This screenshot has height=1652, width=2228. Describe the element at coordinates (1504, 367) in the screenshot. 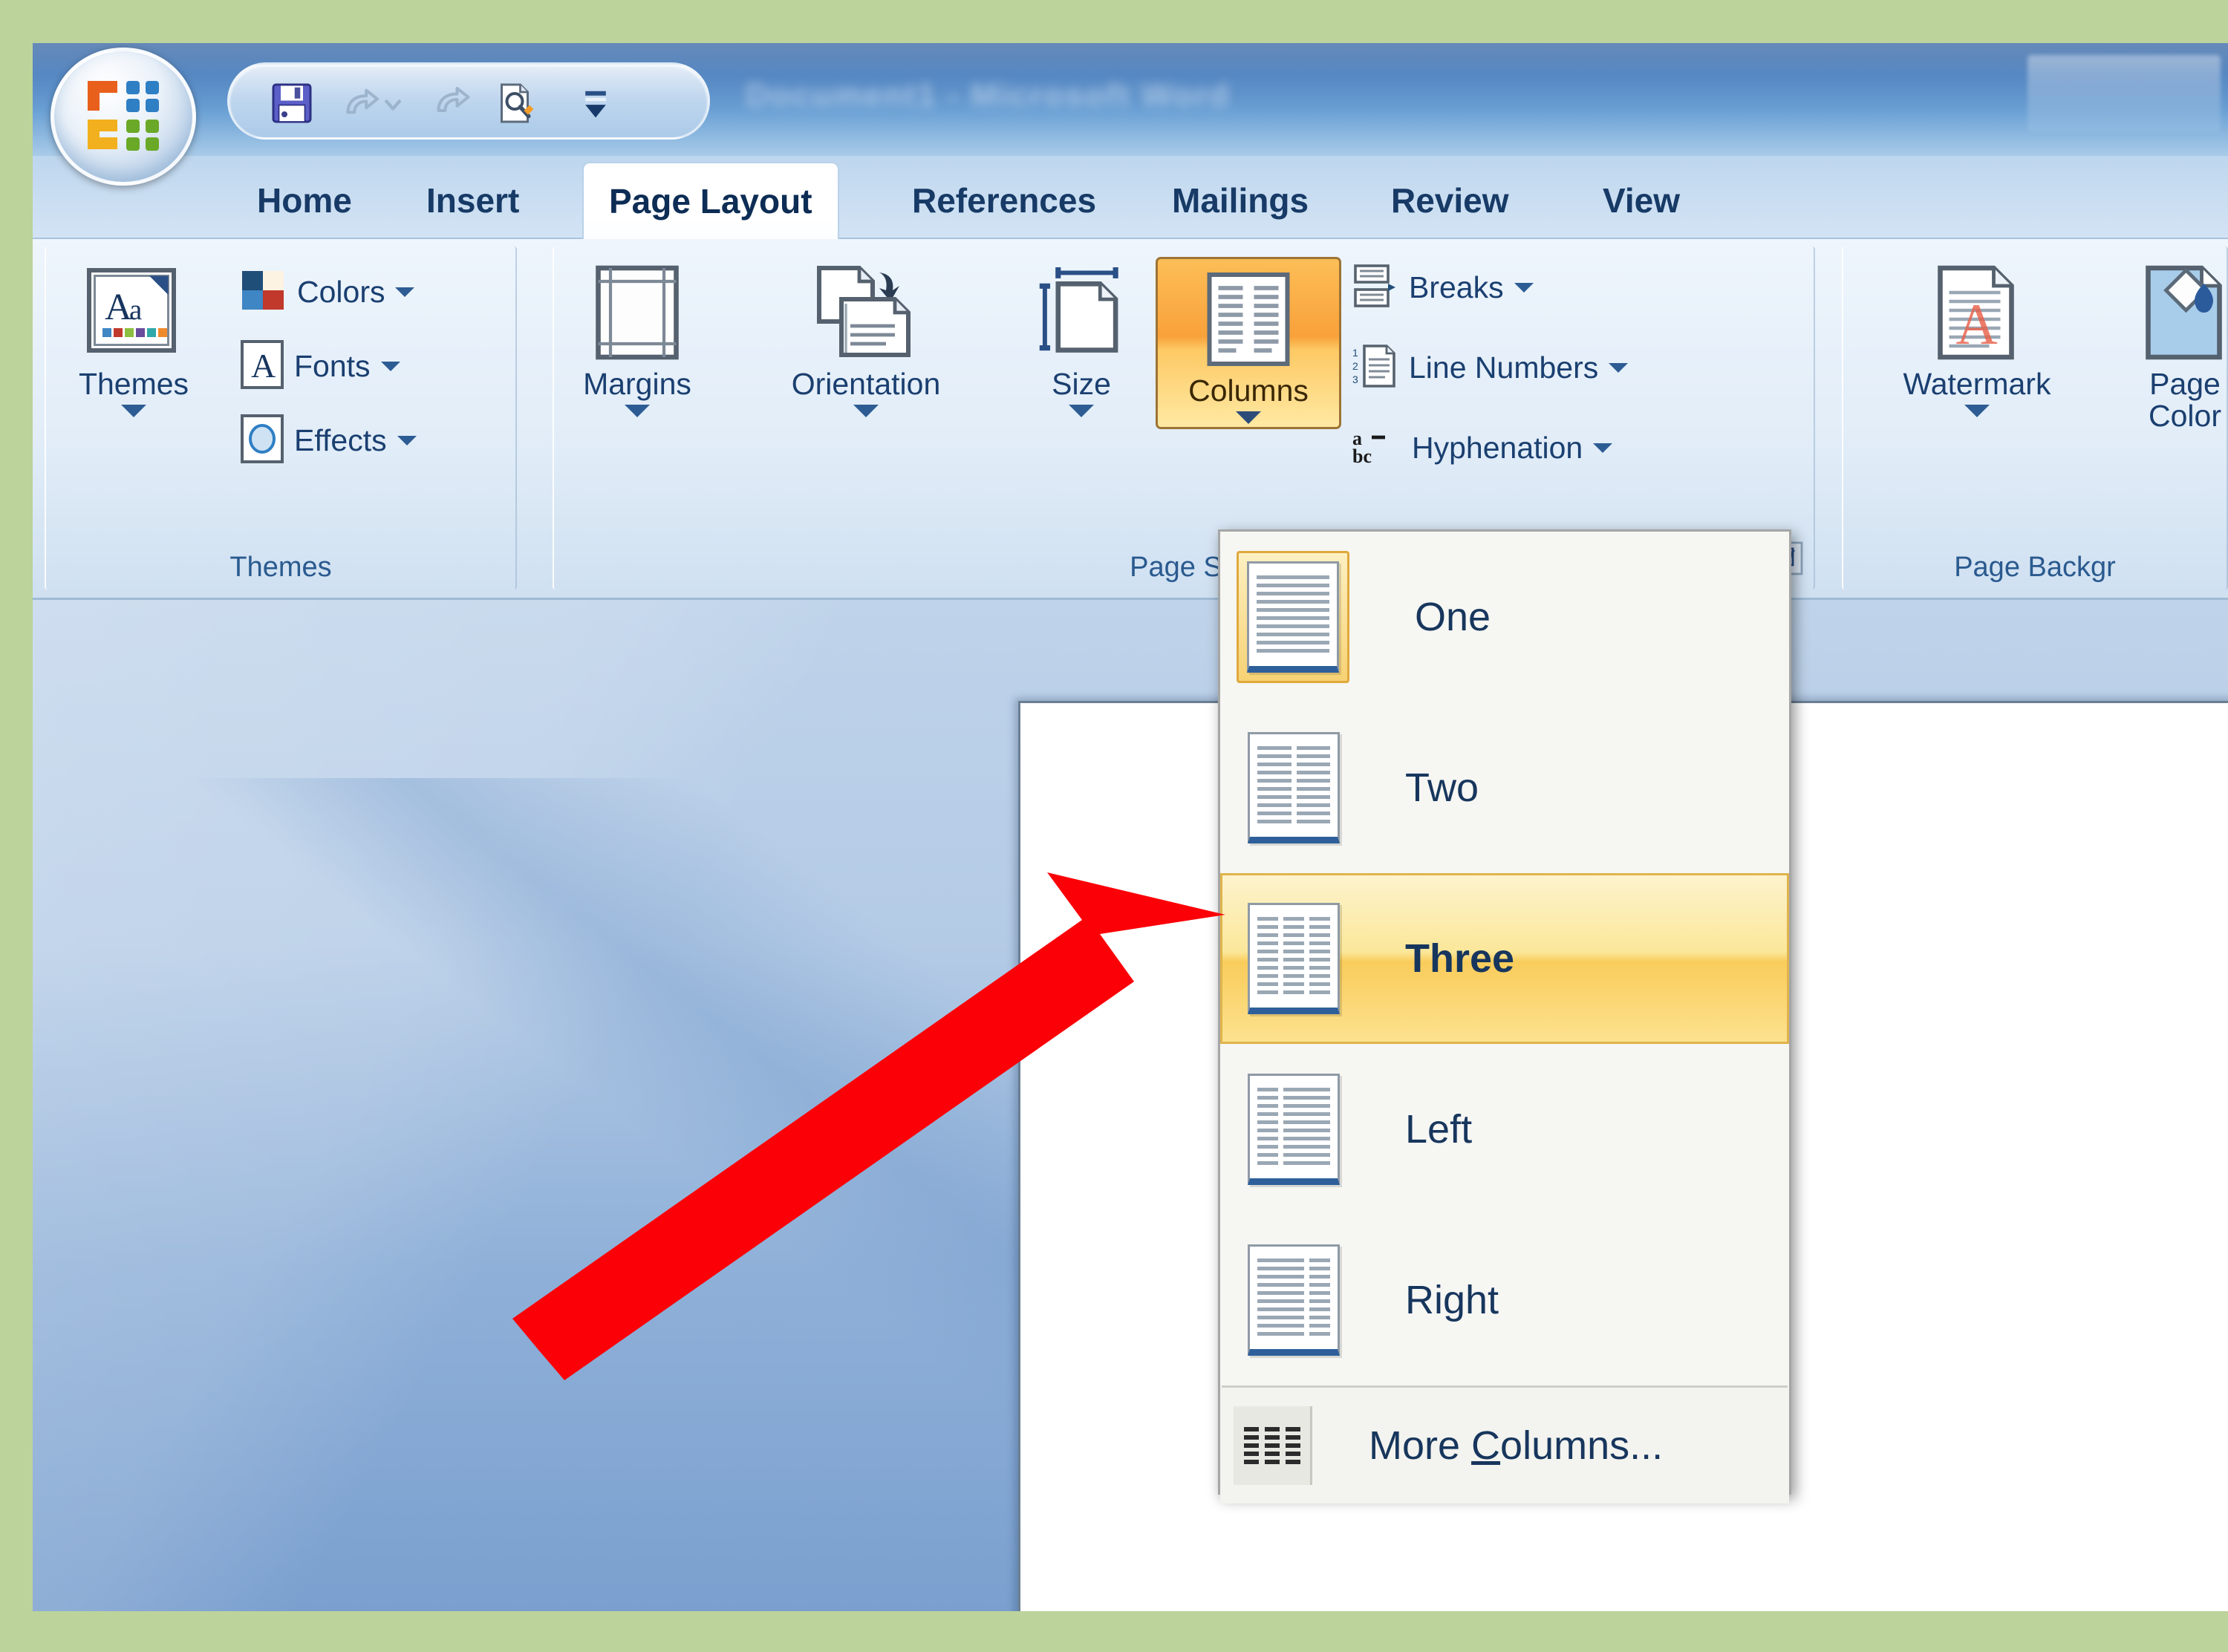

I see `line-numbers-label: Line Numbers` at that location.